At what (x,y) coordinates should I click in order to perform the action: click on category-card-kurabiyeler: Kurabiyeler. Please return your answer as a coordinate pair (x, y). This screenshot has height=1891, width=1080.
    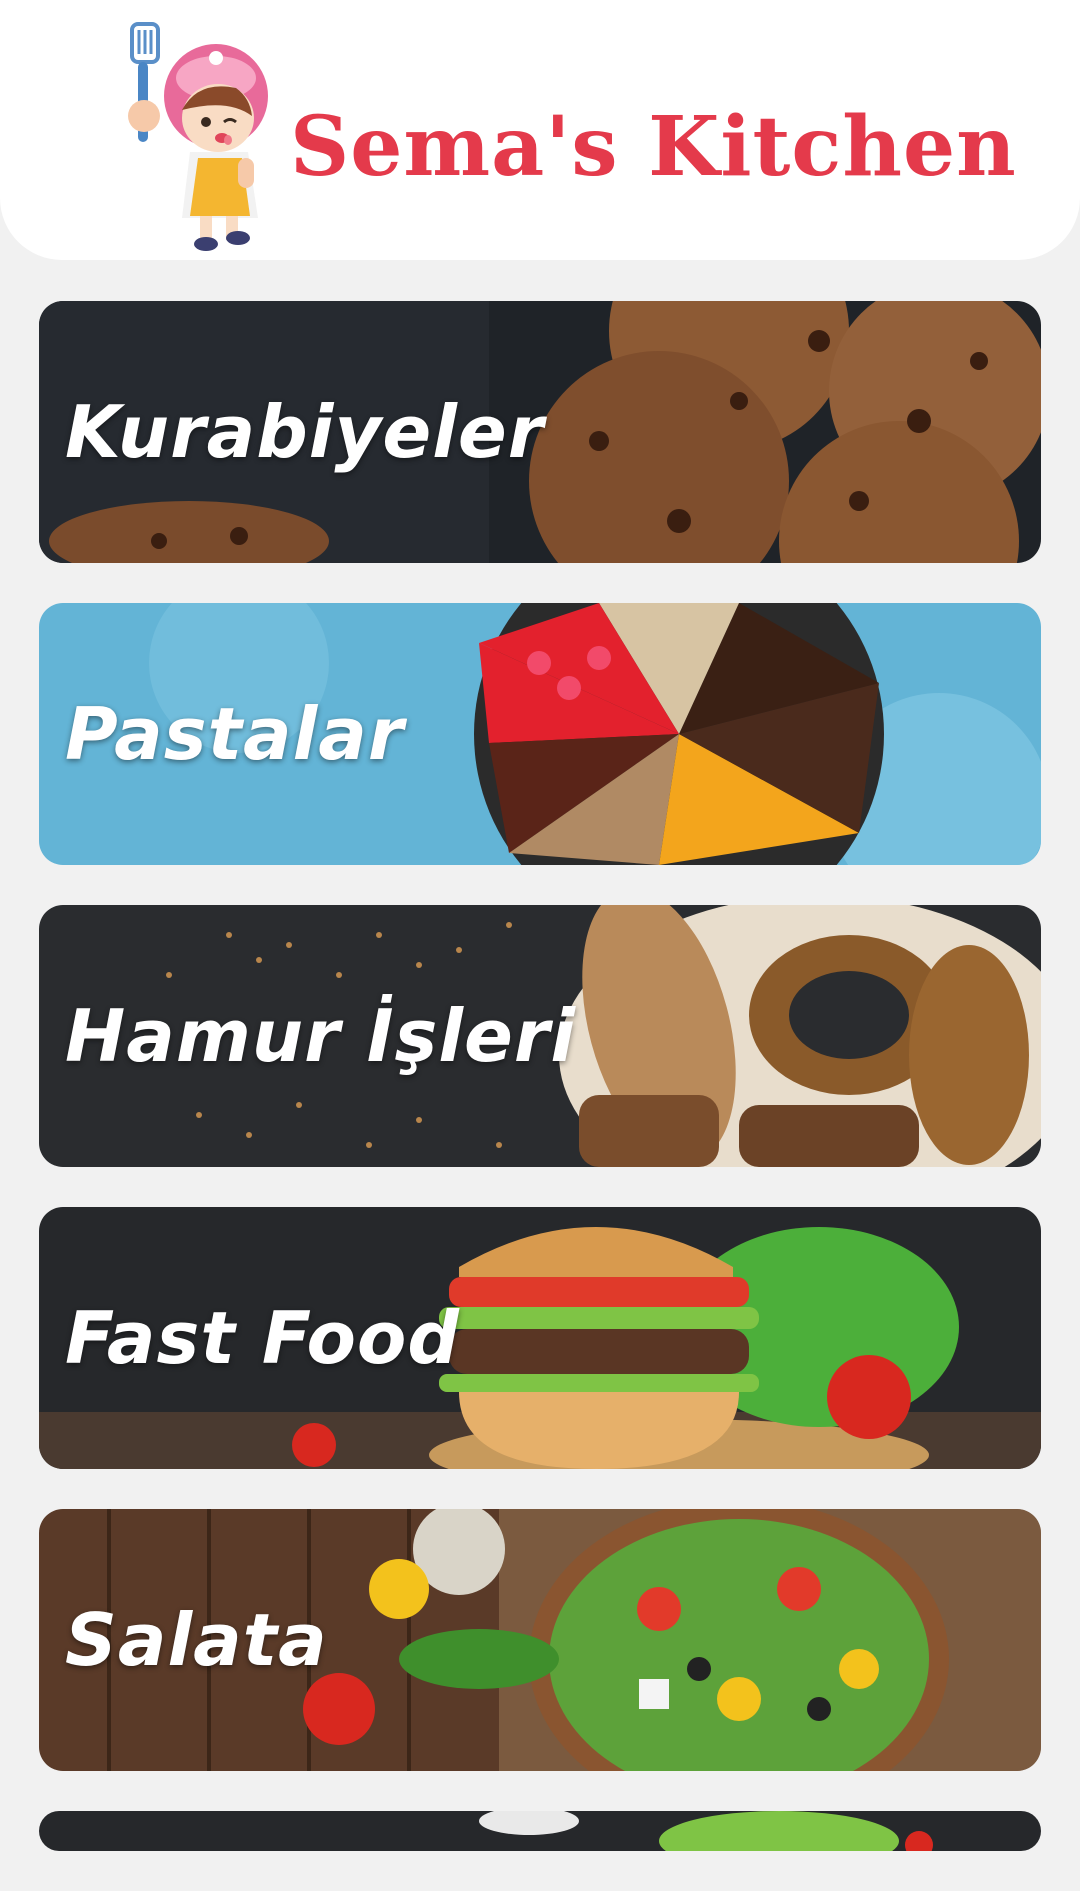
    Looking at the image, I should click on (540, 432).